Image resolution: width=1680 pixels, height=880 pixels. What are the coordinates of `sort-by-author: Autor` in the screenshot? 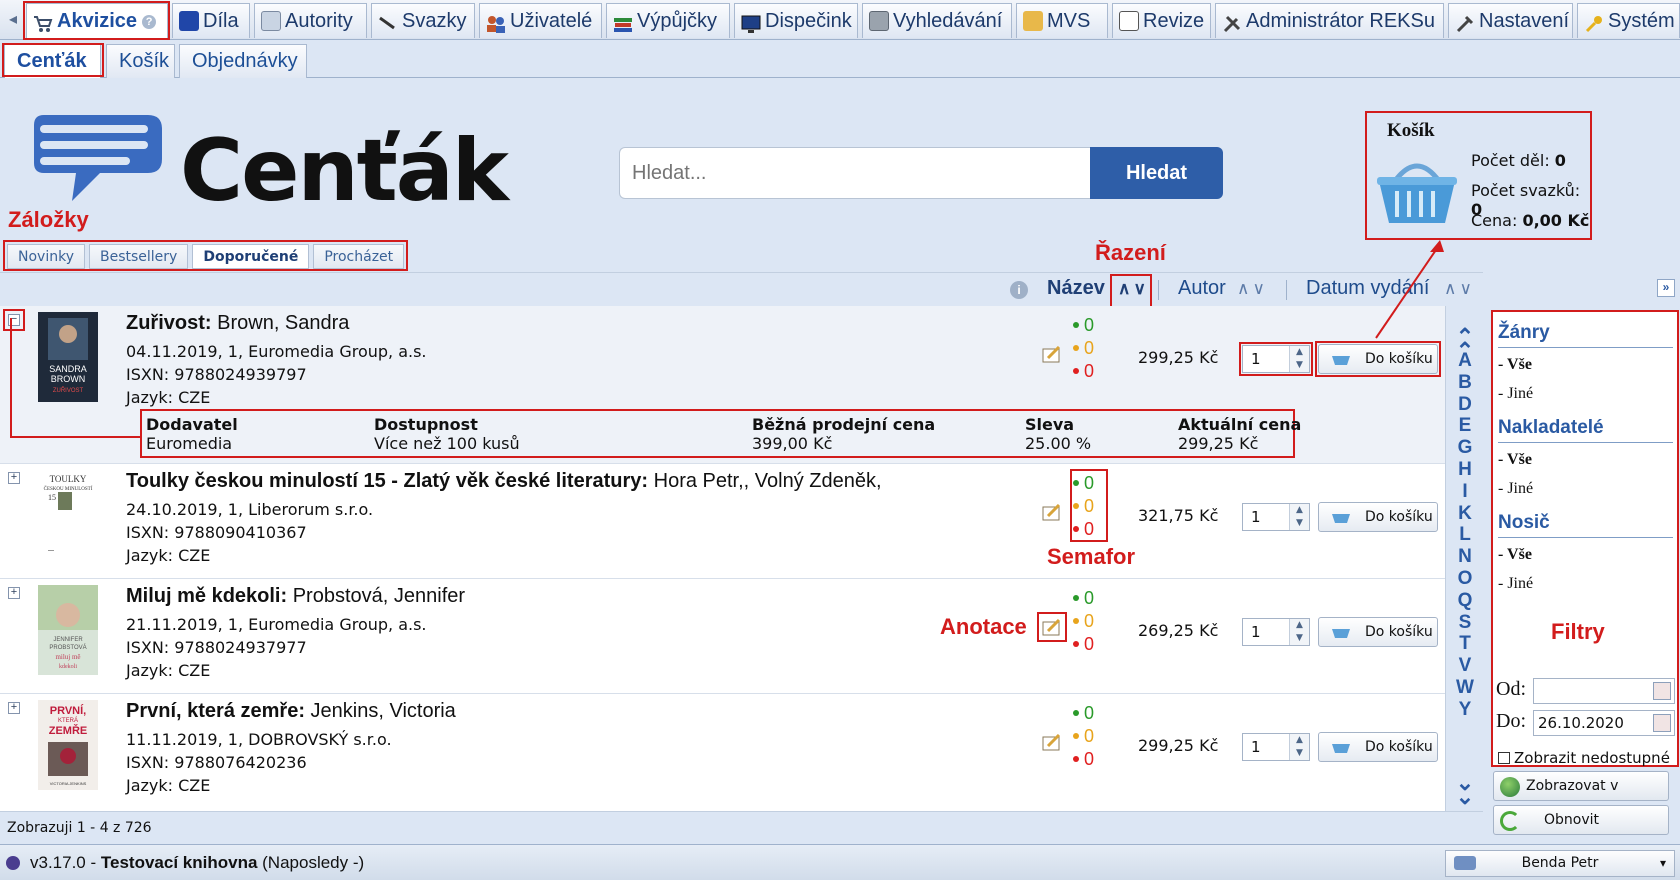 It's located at (1202, 288).